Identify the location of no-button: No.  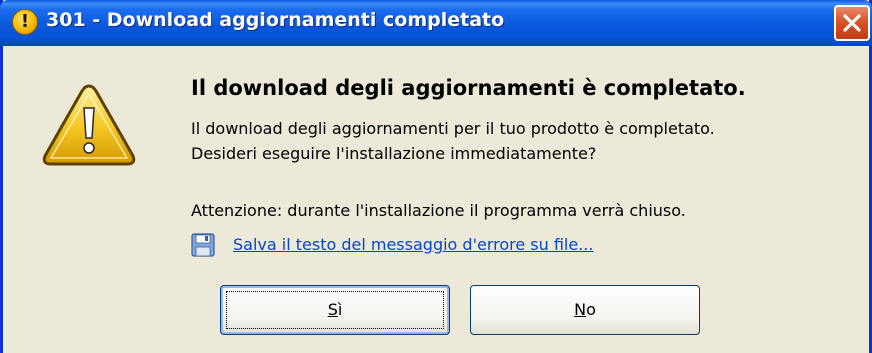
(585, 310).